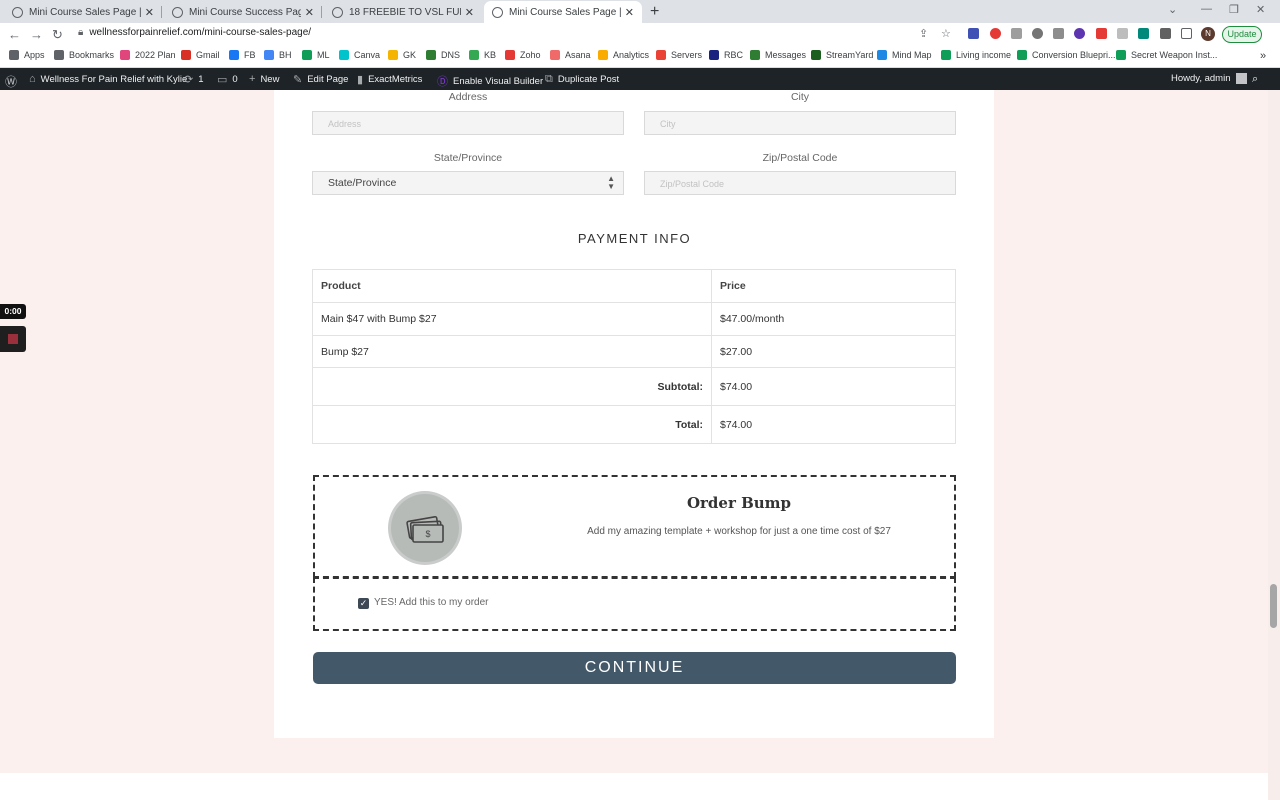  Describe the element at coordinates (490, 81) in the screenshot. I see `enable-visual-builder-link: Ⓓ Enable Visual Builder` at that location.